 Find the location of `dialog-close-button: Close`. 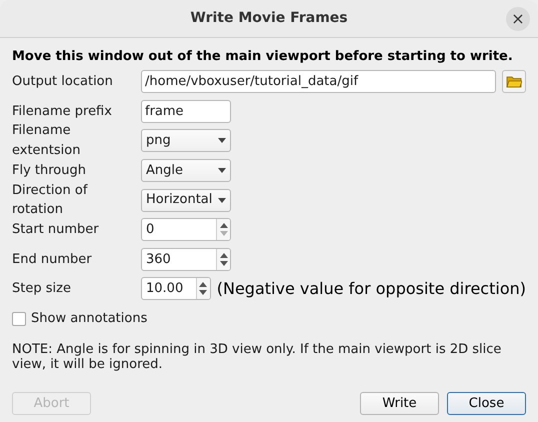

dialog-close-button: Close is located at coordinates (486, 403).